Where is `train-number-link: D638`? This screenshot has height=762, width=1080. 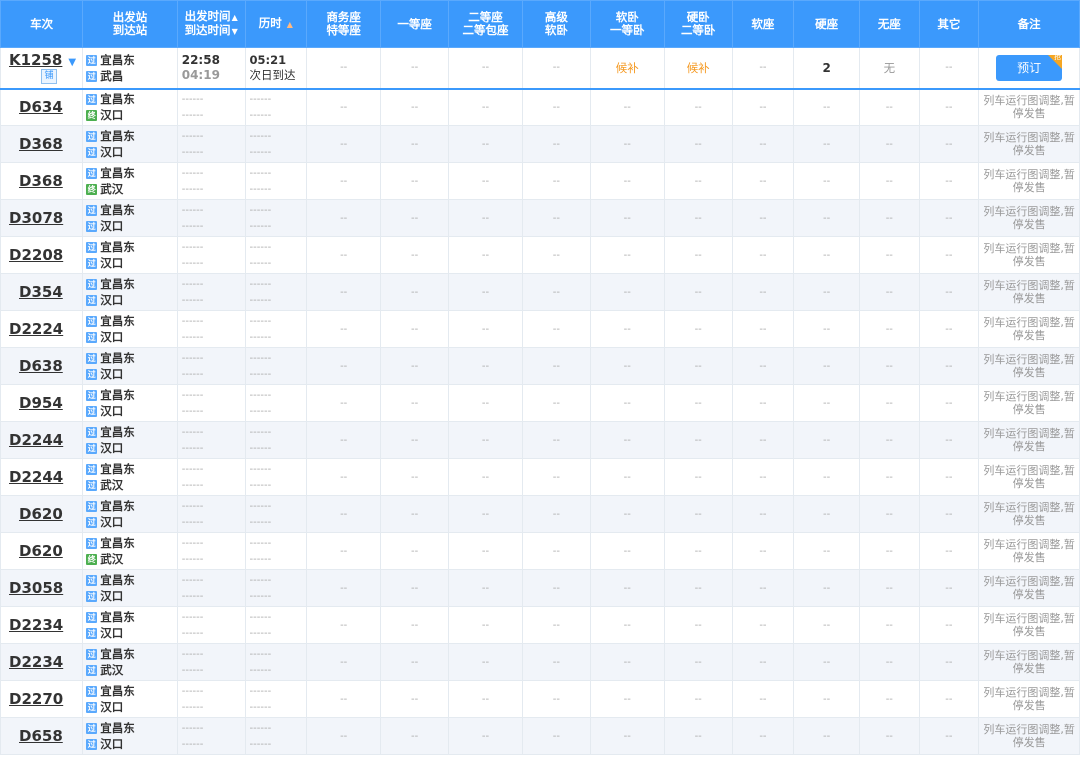
train-number-link: D638 is located at coordinates (41, 366).